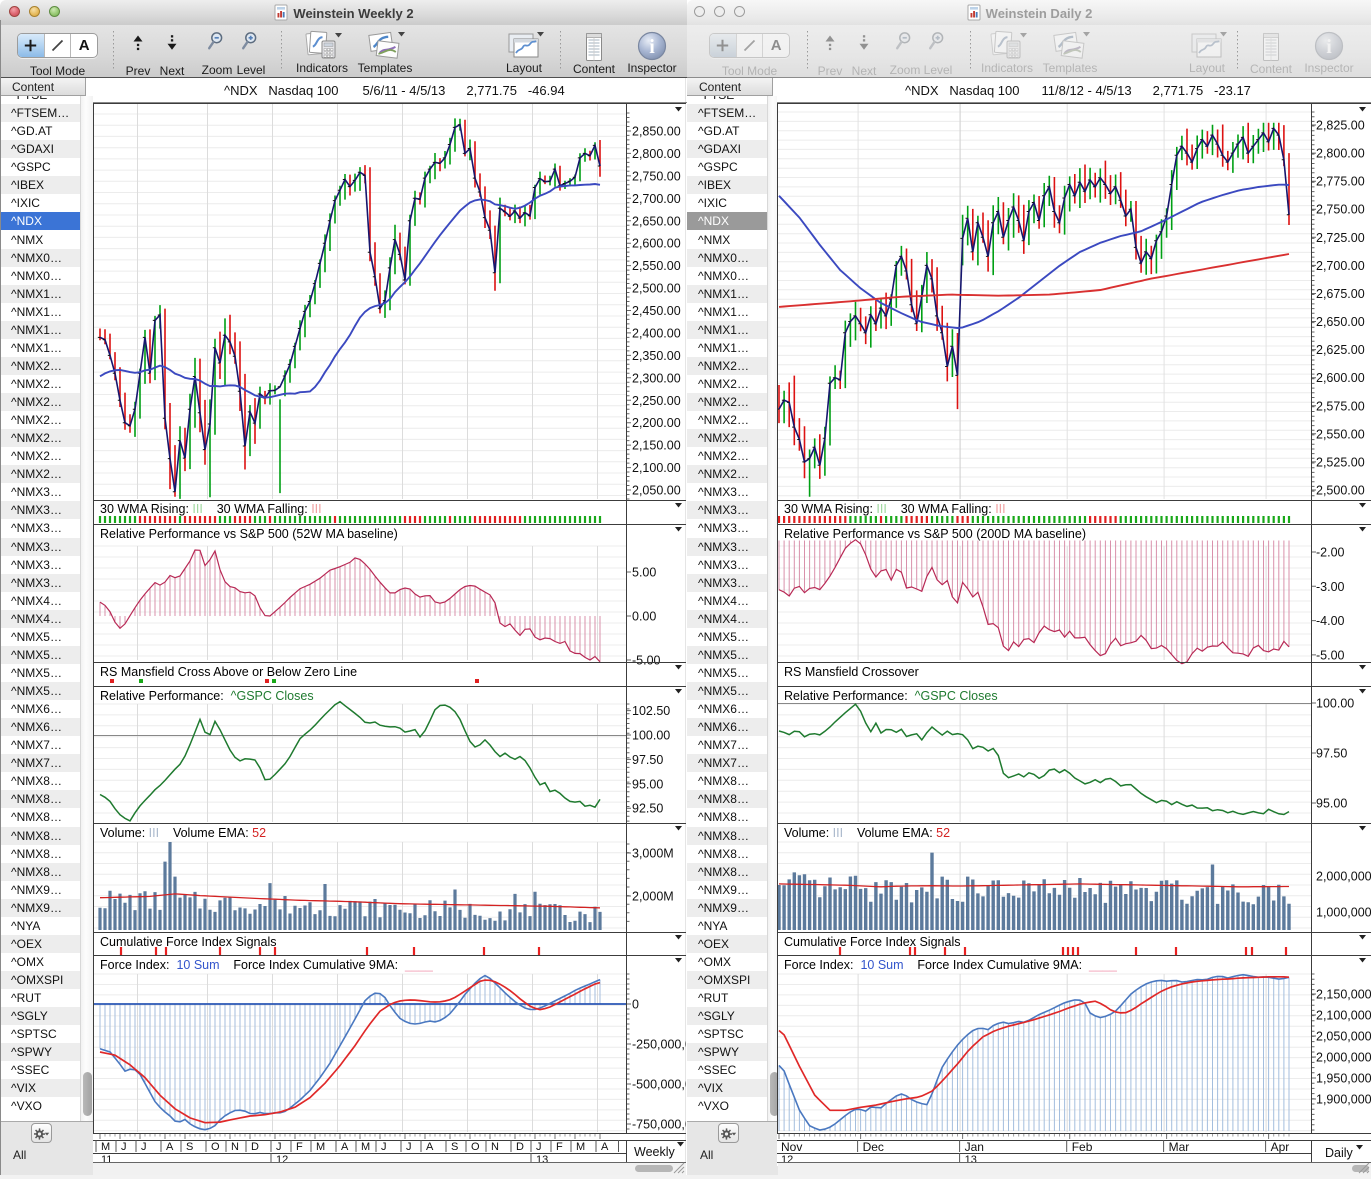 This screenshot has height=1179, width=1371. Describe the element at coordinates (1340, 182) in the screenshot. I see `svg-text: 2,775.00` at that location.